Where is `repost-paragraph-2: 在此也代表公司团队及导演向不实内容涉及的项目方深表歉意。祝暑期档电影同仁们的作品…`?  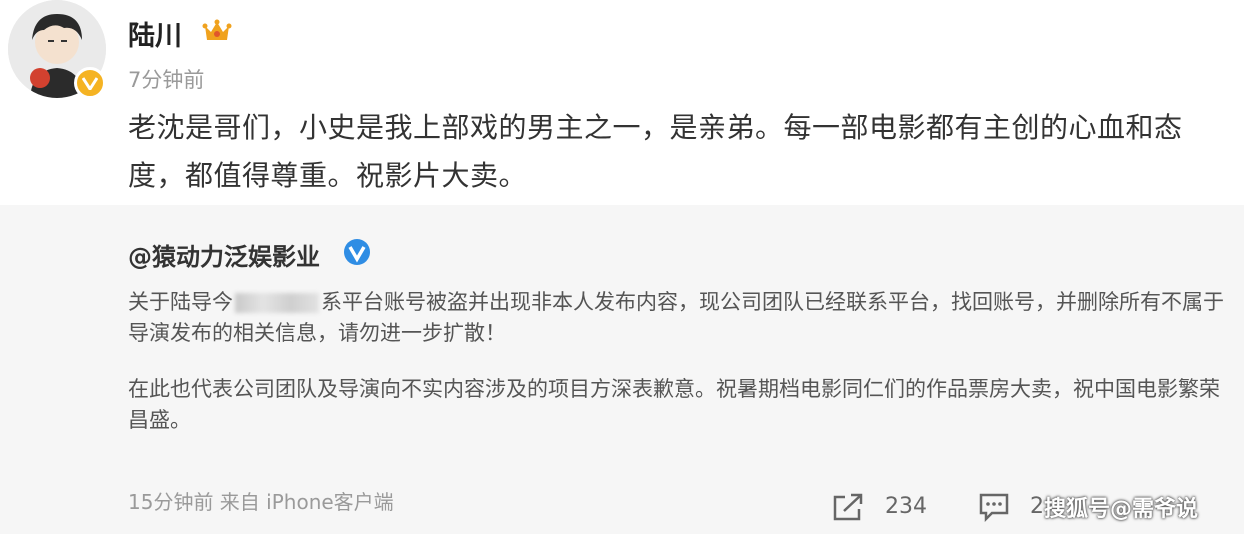 repost-paragraph-2: 在此也代表公司团队及导演向不实内容涉及的项目方深表歉意。祝暑期档电影同仁们的作品… is located at coordinates (674, 404).